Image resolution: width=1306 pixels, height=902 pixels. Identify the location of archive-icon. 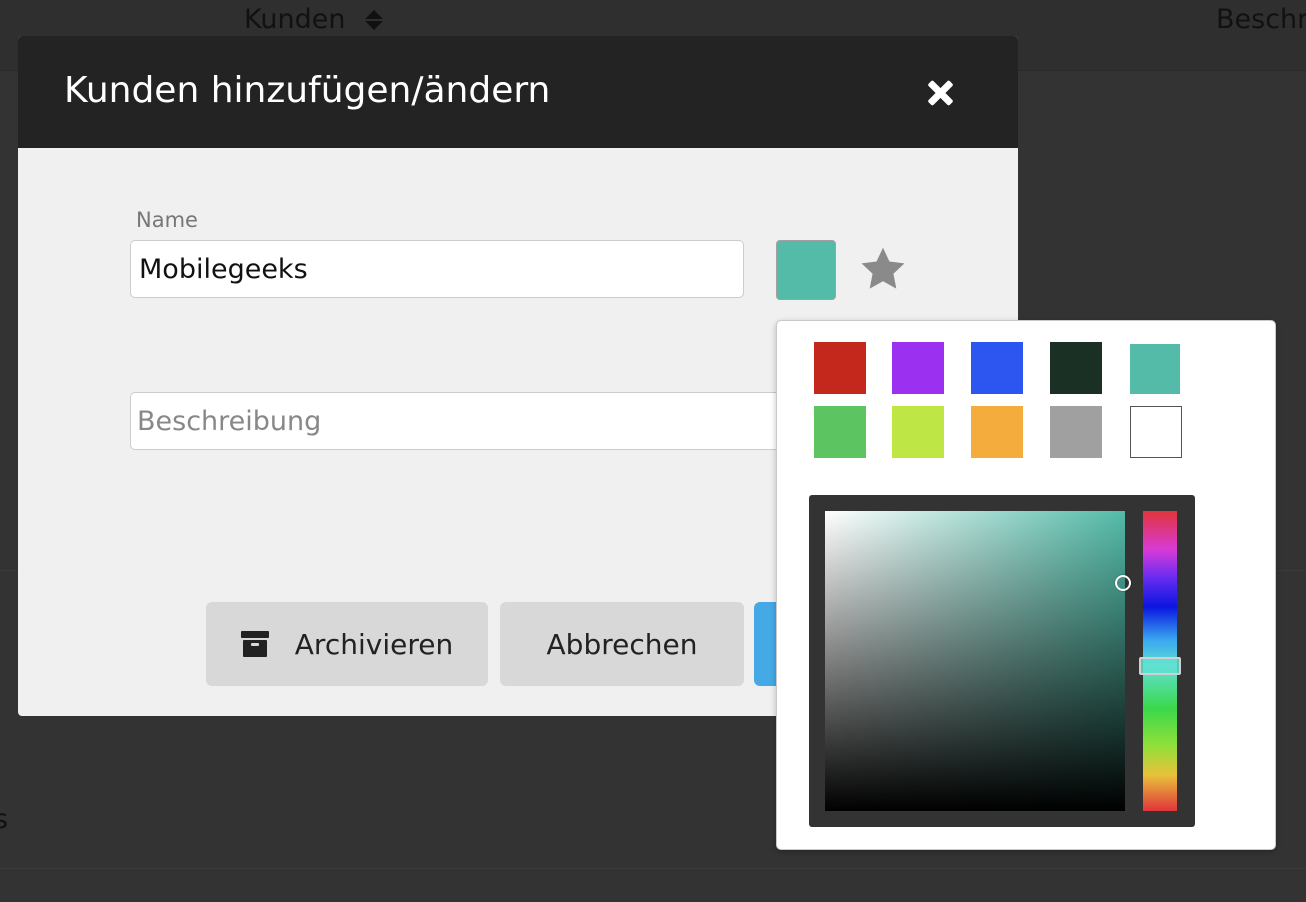
(254, 644).